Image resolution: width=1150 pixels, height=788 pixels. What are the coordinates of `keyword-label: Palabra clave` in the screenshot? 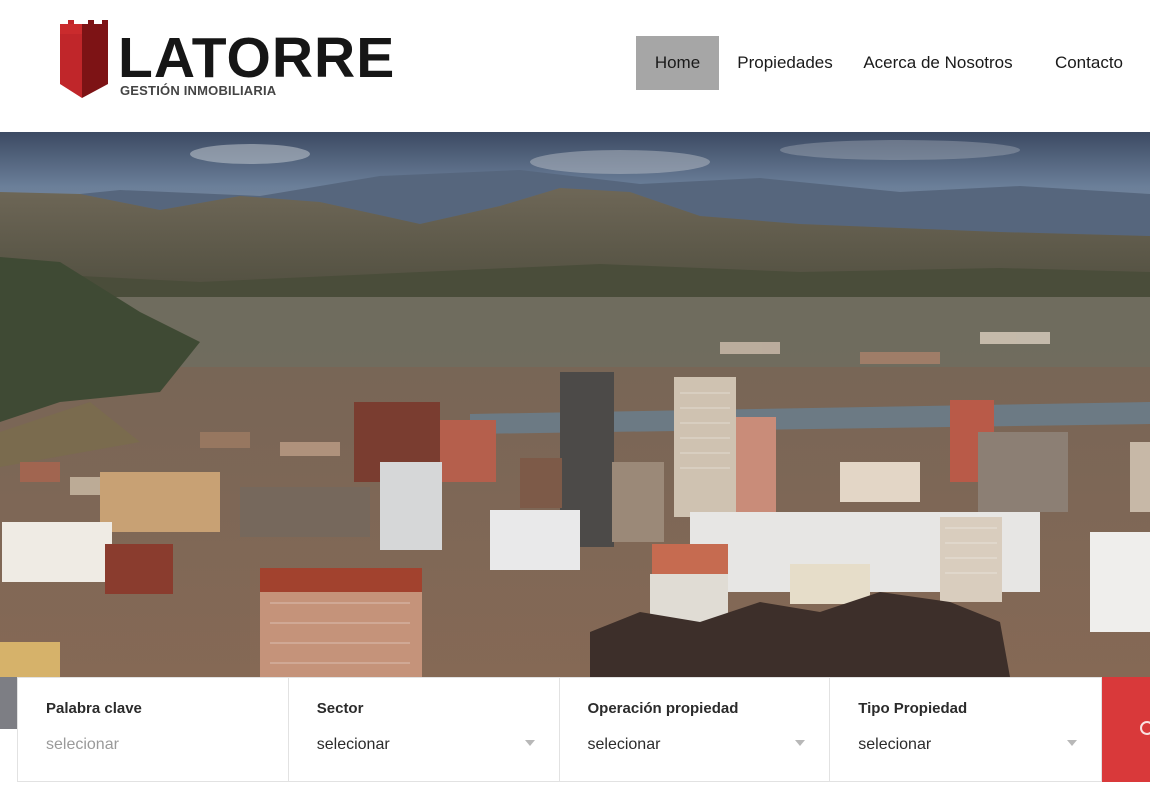 It's located at (94, 708).